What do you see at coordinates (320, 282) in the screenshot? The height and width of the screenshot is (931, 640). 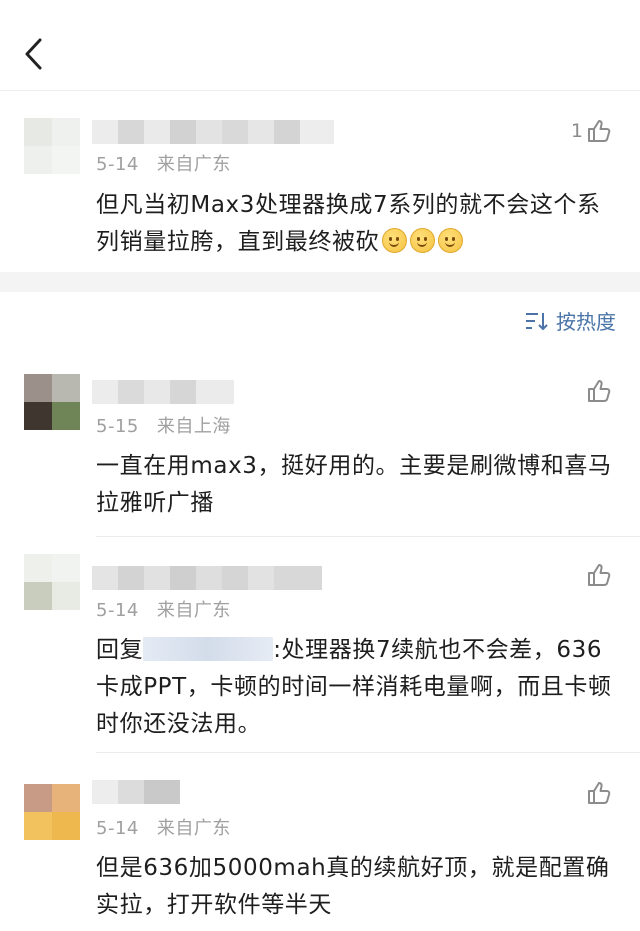 I see `section-separator` at bounding box center [320, 282].